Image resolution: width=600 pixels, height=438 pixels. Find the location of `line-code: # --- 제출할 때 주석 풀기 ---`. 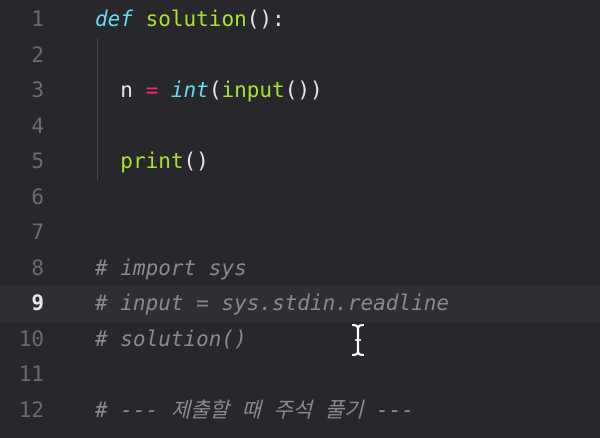

line-code: # --- 제출할 때 주석 풀기 --- is located at coordinates (254, 411).